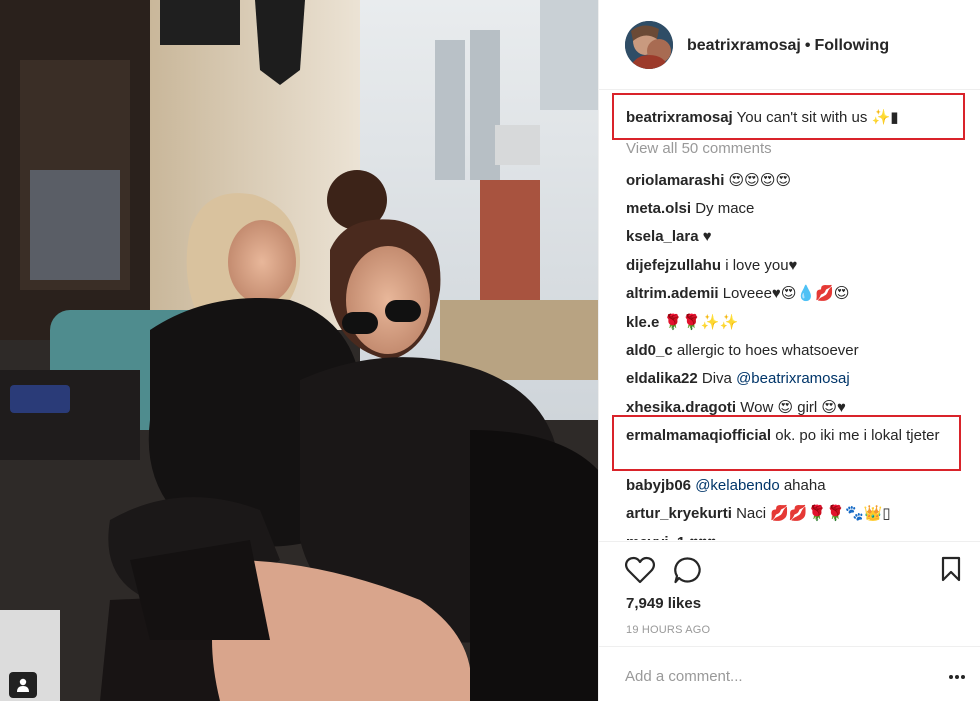 The image size is (980, 701). Describe the element at coordinates (655, 537) in the screenshot. I see `comment-username: mevvi_1` at that location.